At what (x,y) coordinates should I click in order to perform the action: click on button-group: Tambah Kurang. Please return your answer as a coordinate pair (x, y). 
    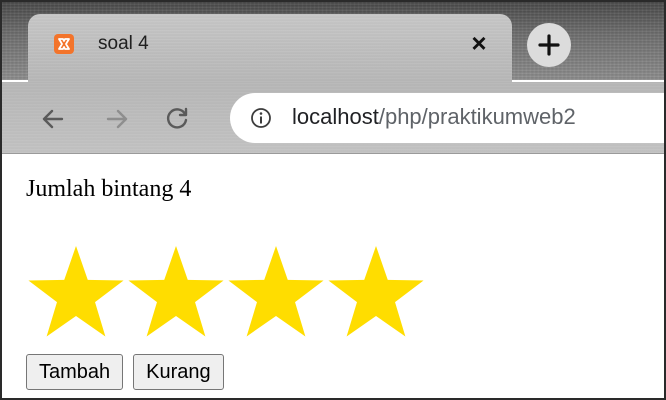
    Looking at the image, I should click on (125, 372).